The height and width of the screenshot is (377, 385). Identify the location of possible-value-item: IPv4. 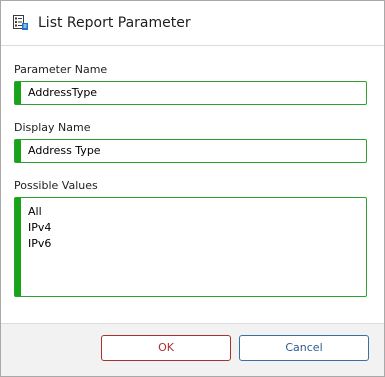
(40, 227).